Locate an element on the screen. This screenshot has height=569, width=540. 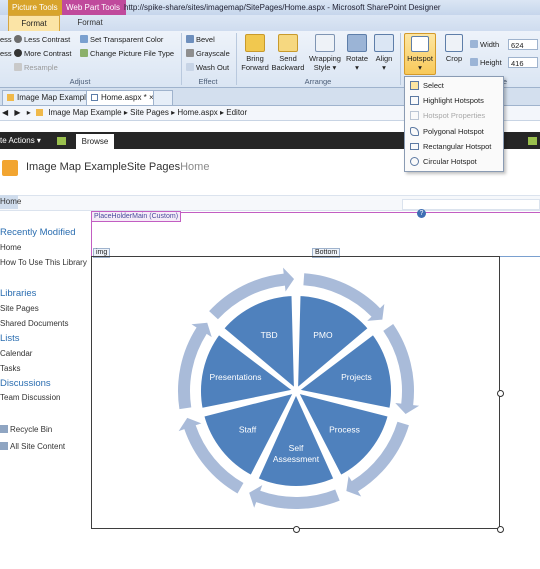
breadcrumb-home-aspx: Home.aspx is located at coordinates (197, 112).